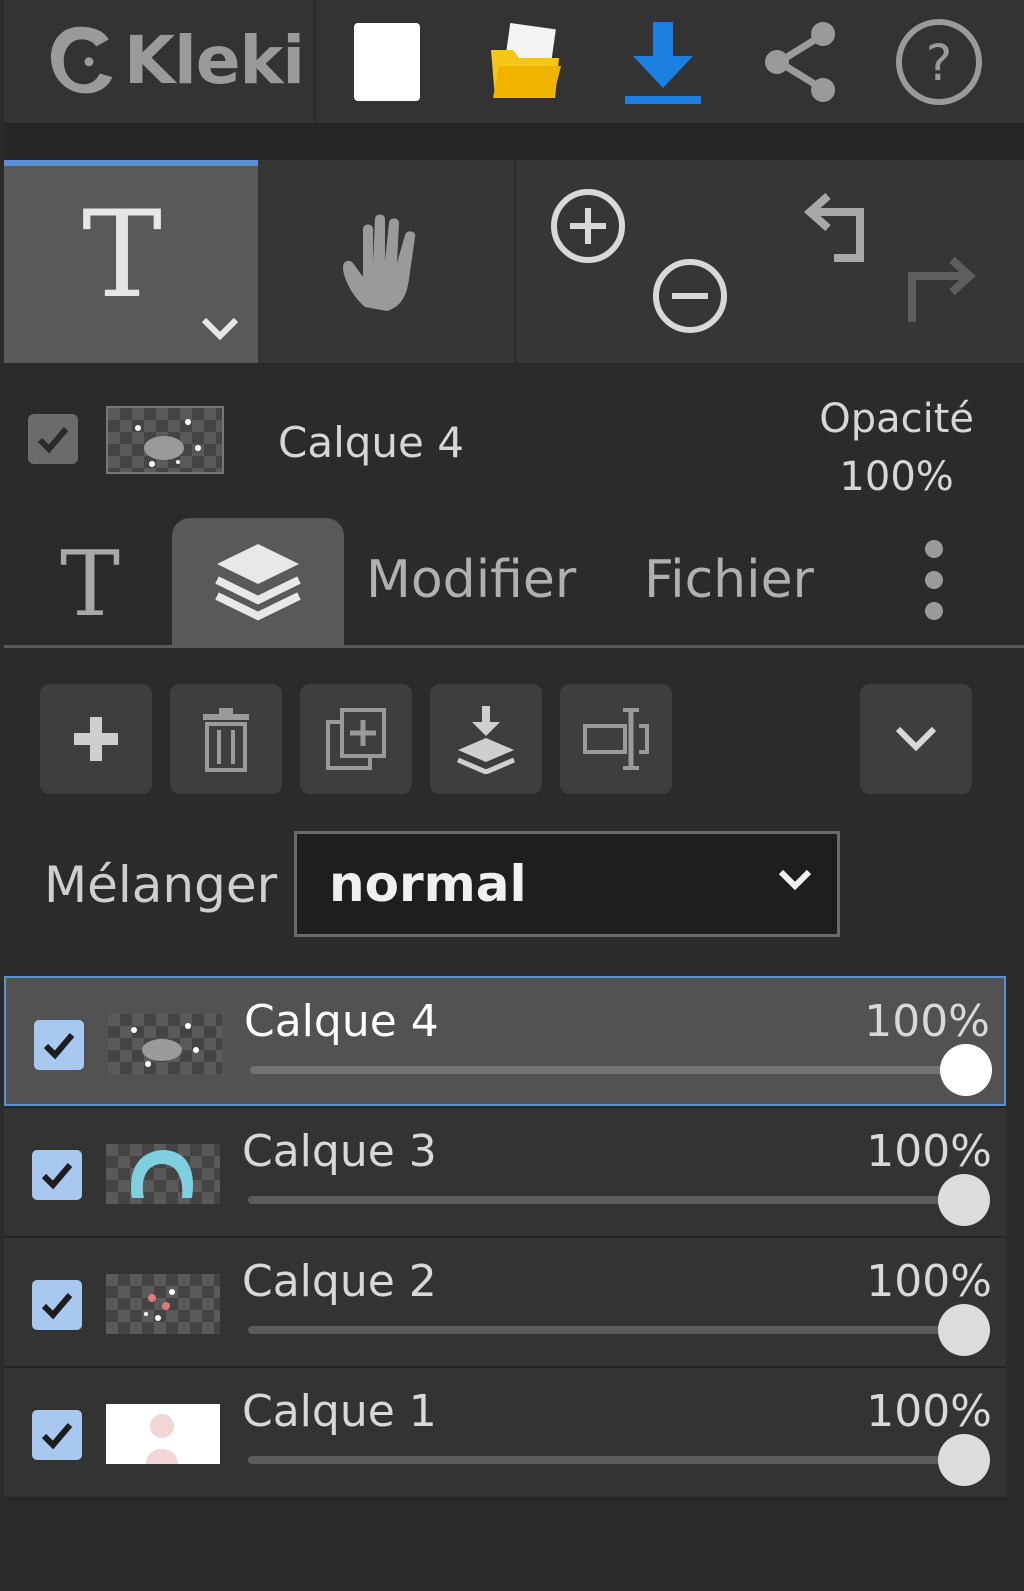 The width and height of the screenshot is (1024, 1591). Describe the element at coordinates (896, 419) in the screenshot. I see `opacity-label: Opacité` at that location.